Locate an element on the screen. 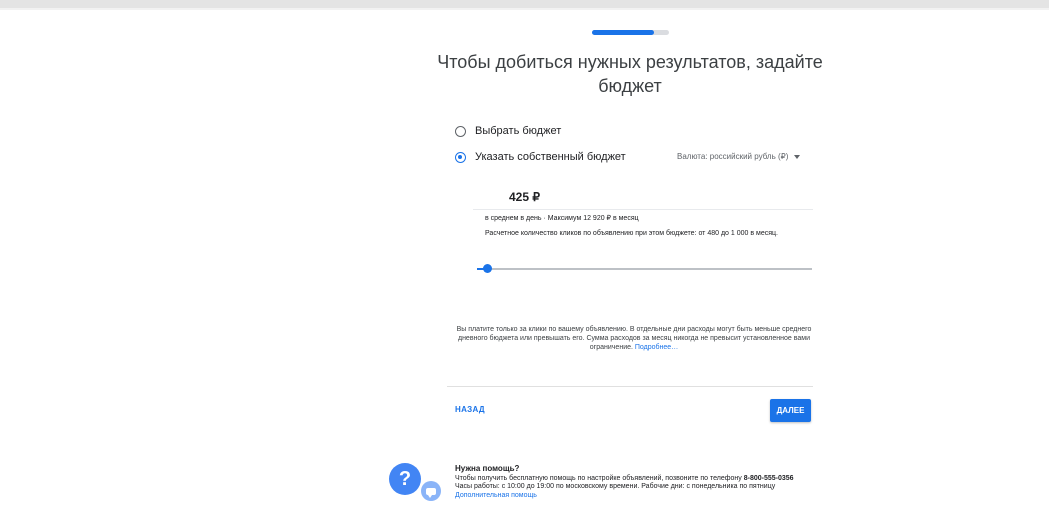  progress-bar is located at coordinates (630, 32).